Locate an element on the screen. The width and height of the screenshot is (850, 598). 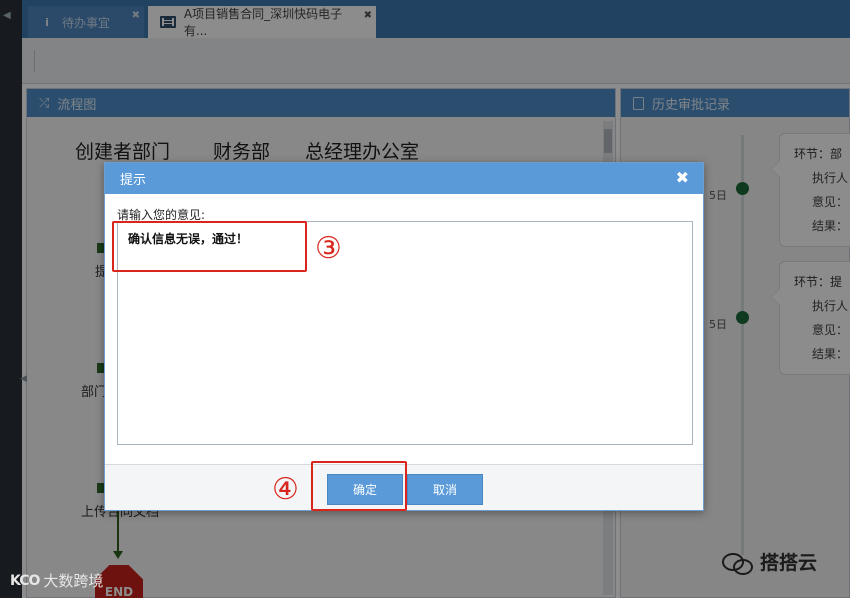
dialog-title: 提示 is located at coordinates (133, 180).